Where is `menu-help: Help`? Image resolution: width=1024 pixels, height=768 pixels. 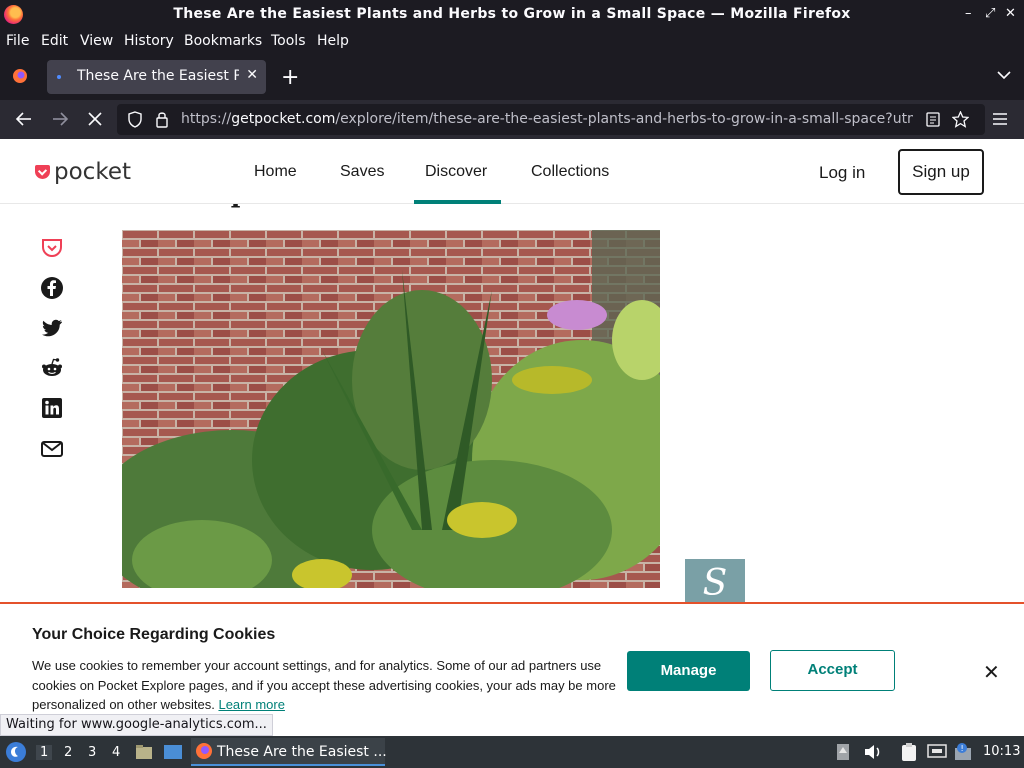 menu-help: Help is located at coordinates (333, 41).